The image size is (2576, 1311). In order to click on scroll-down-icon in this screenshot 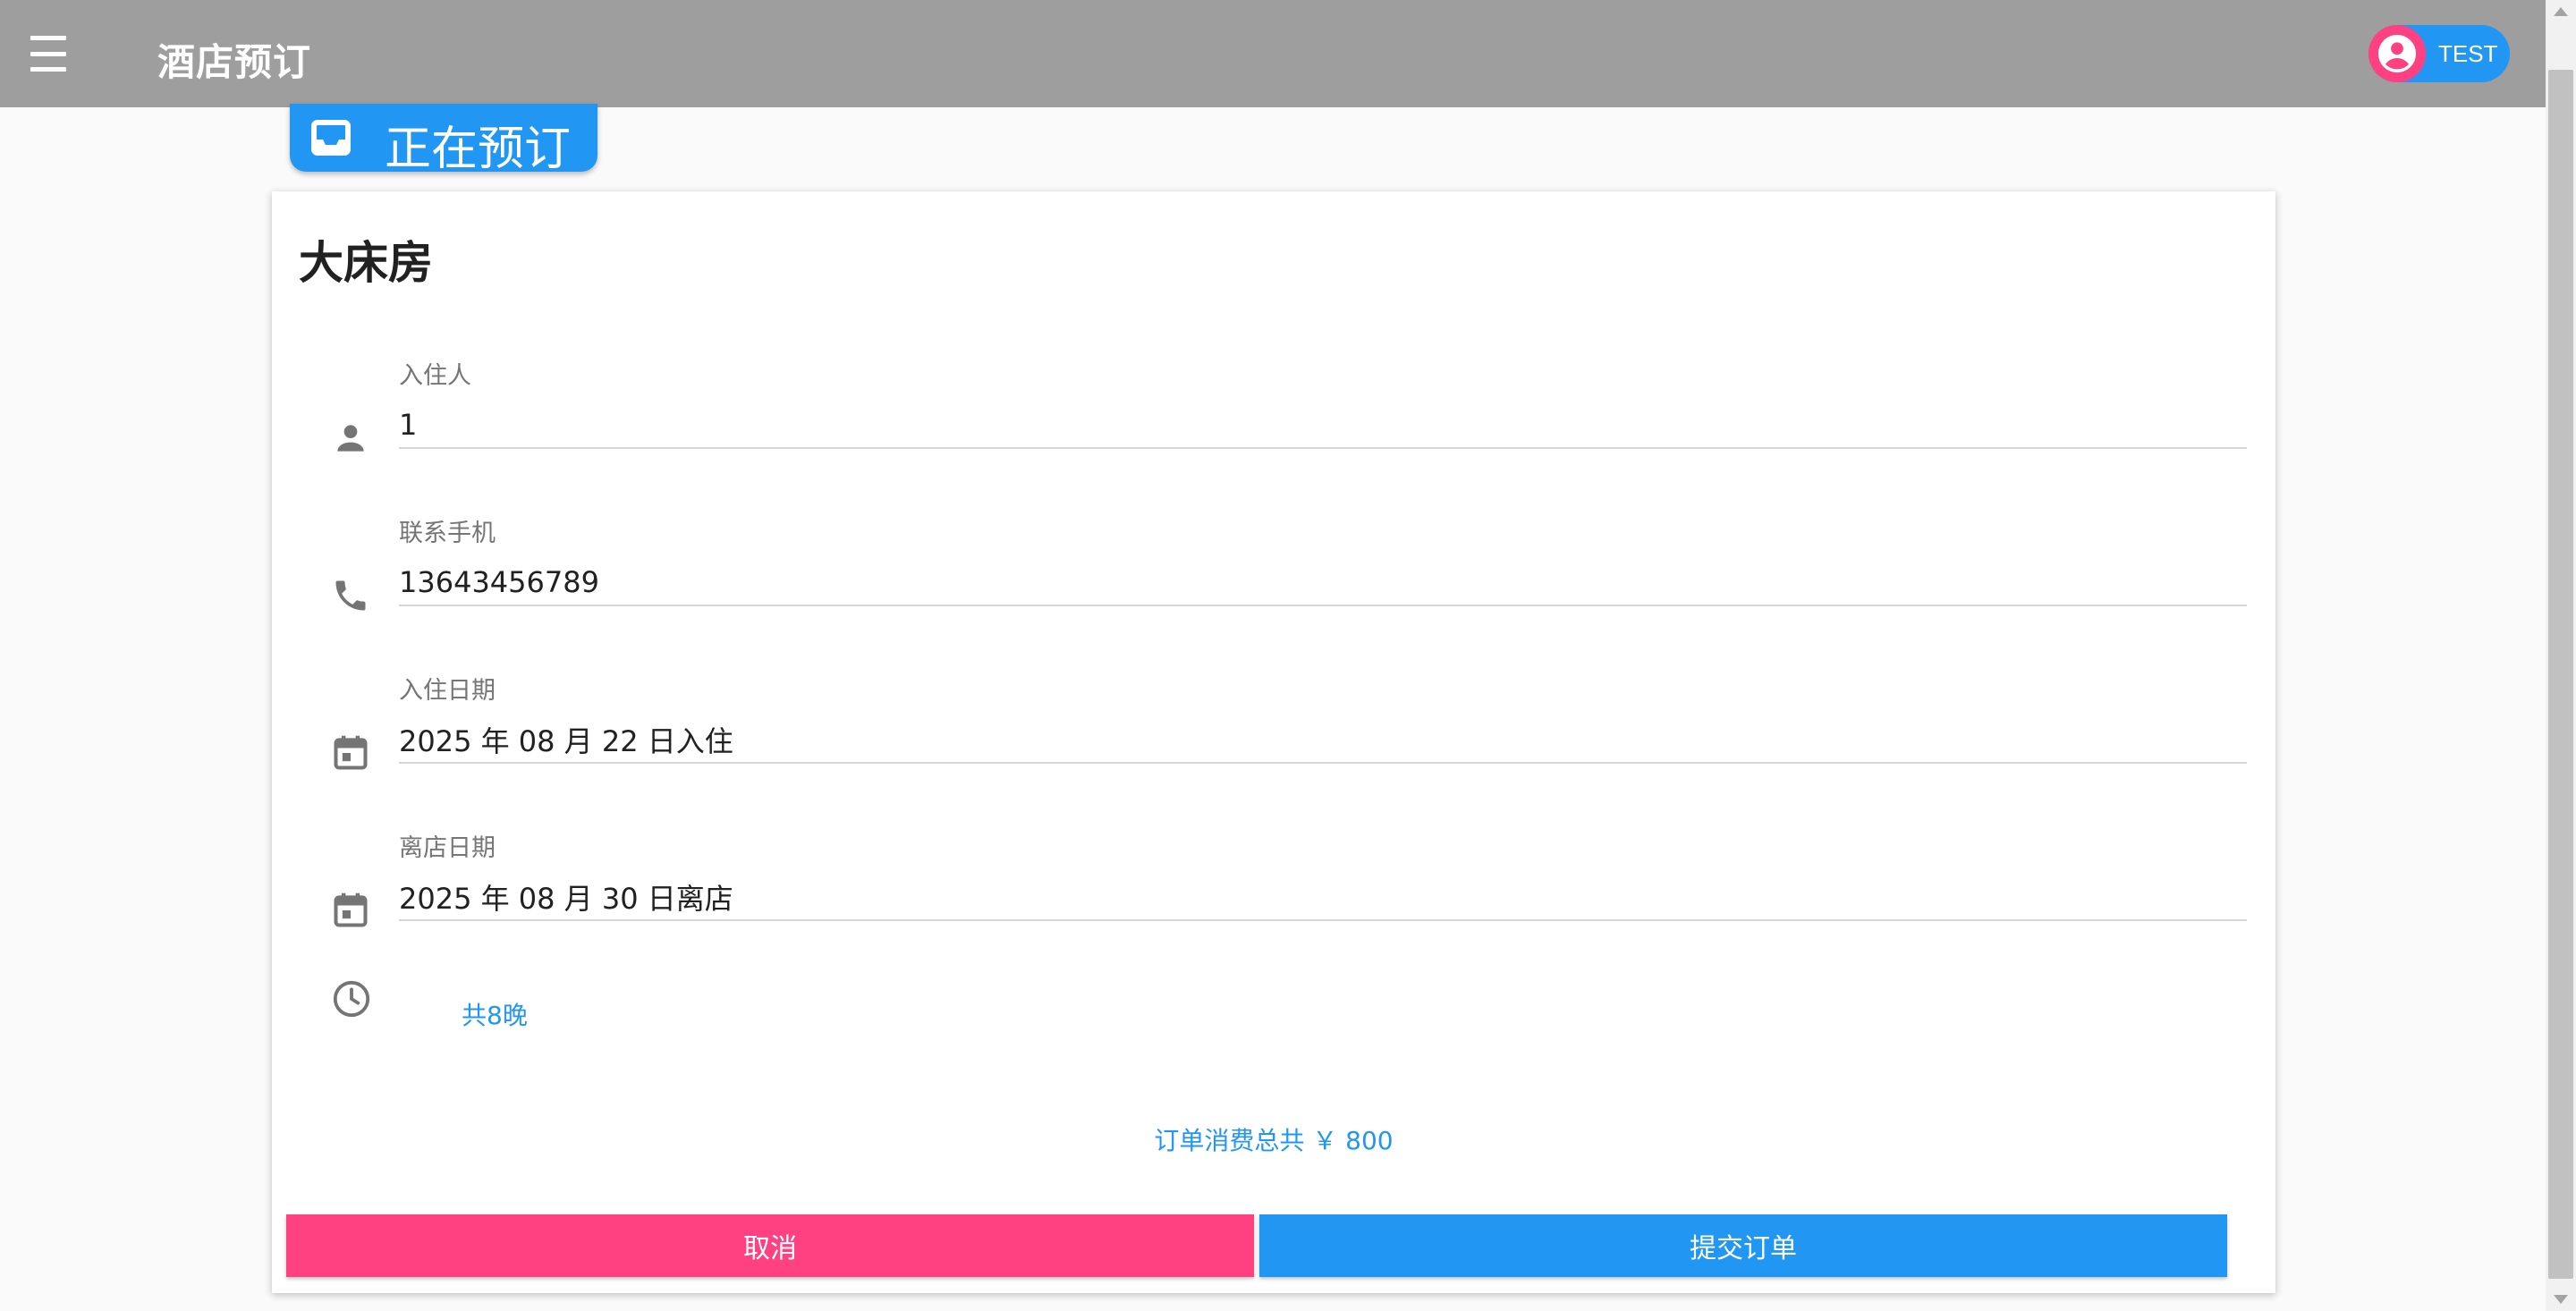, I will do `click(2561, 1299)`.